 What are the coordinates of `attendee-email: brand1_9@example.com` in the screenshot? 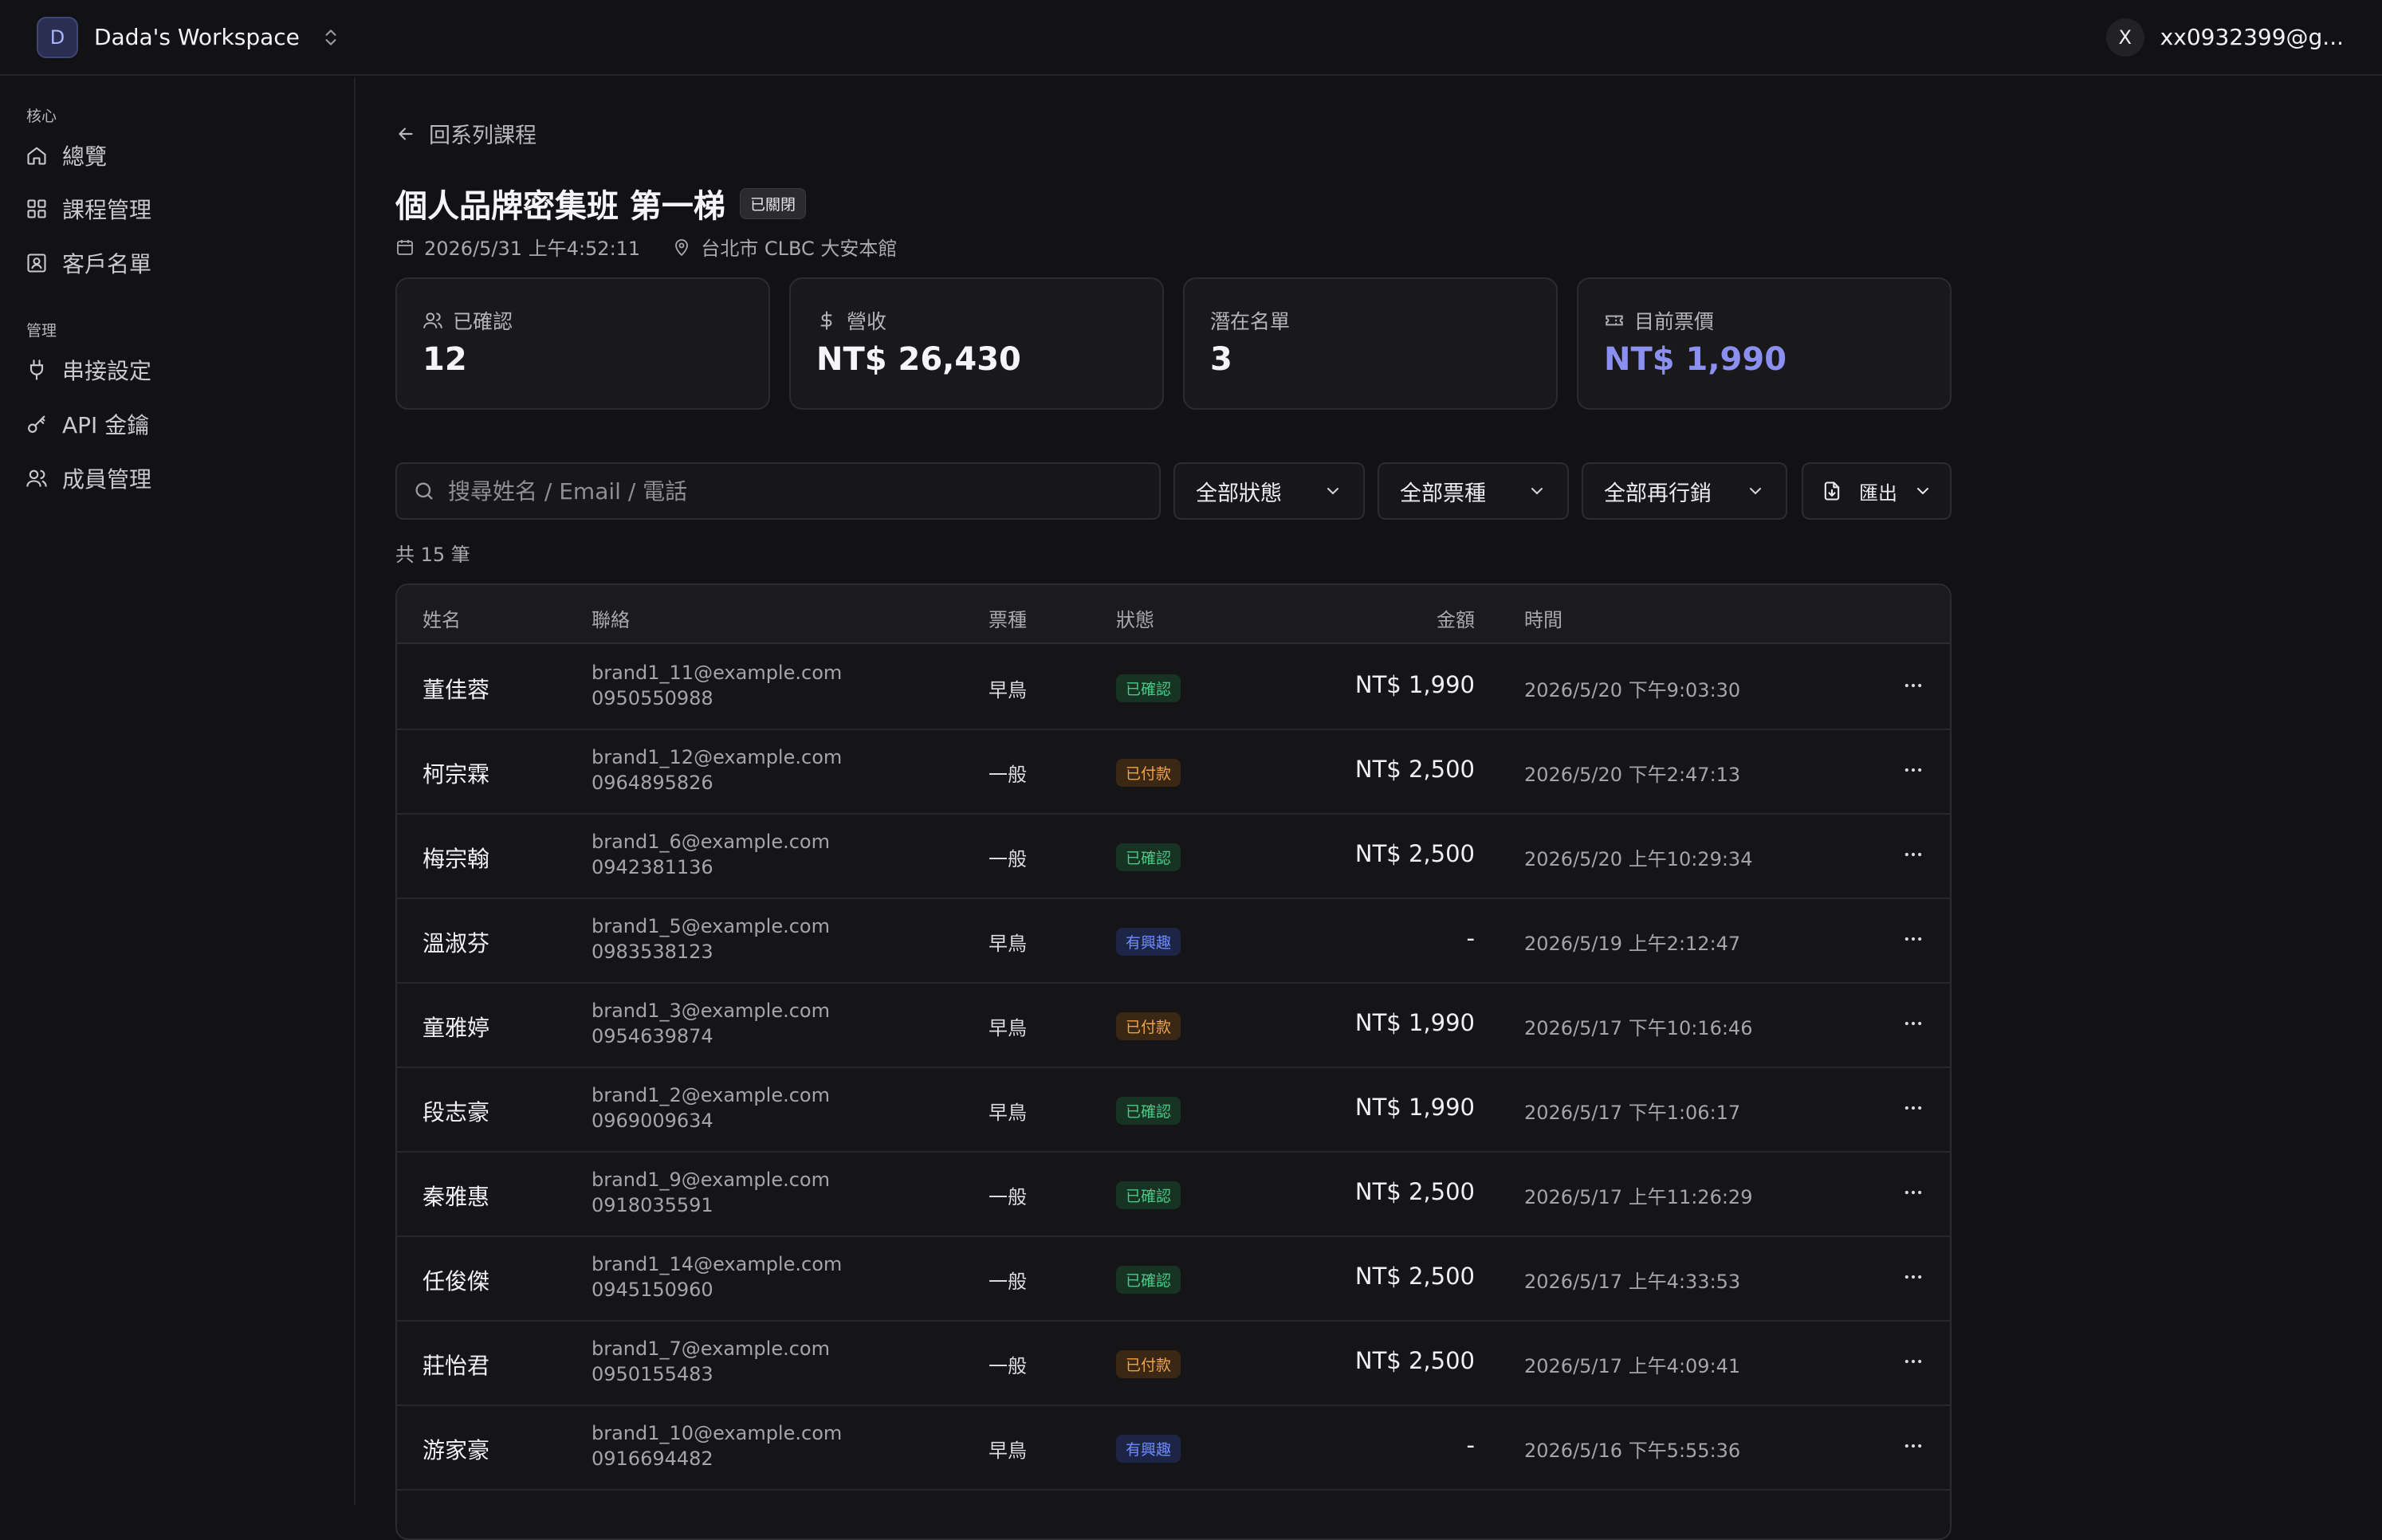 It's located at (711, 1180).